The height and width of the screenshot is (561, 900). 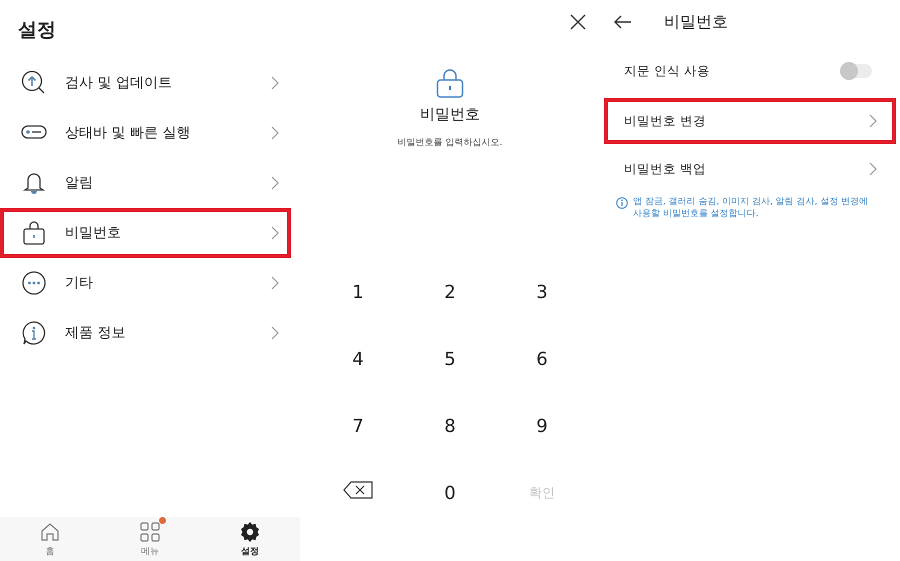 What do you see at coordinates (145, 183) in the screenshot?
I see `settings-item: 알림` at bounding box center [145, 183].